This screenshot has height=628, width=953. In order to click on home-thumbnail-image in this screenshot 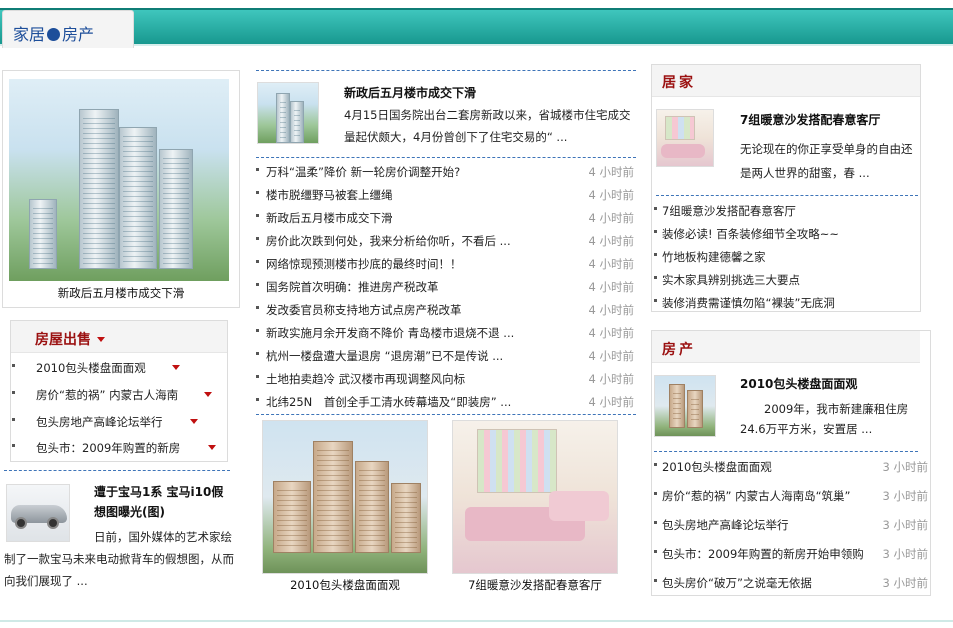, I will do `click(685, 138)`.